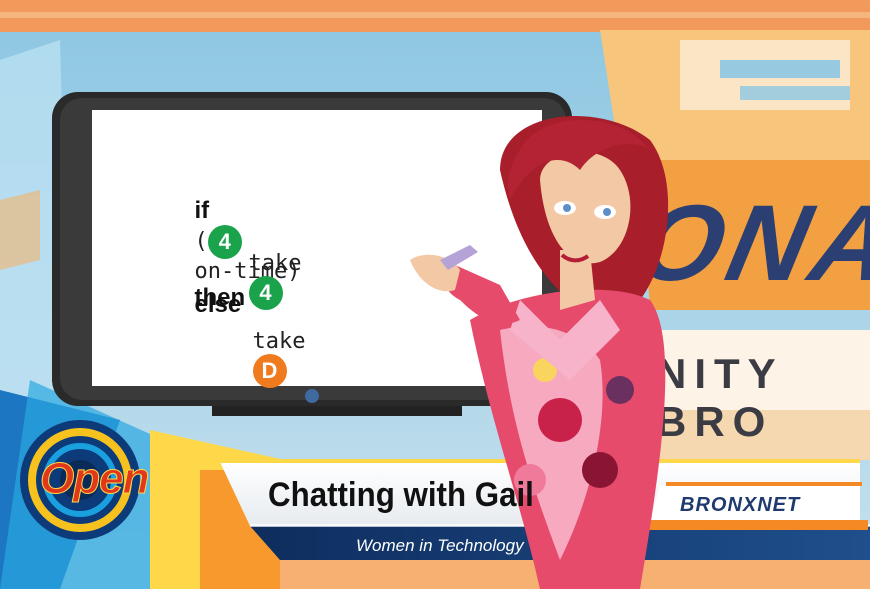 The height and width of the screenshot is (589, 870). I want to click on network-logo: BRONXNET, so click(740, 505).